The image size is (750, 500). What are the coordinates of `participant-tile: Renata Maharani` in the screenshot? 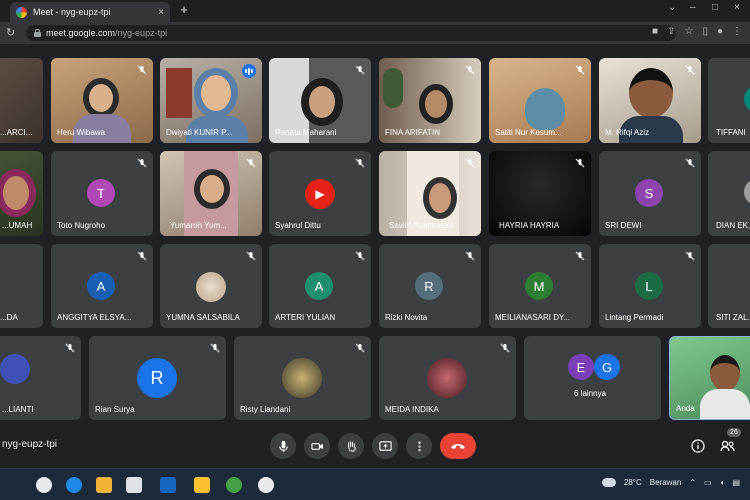 It's located at (320, 100).